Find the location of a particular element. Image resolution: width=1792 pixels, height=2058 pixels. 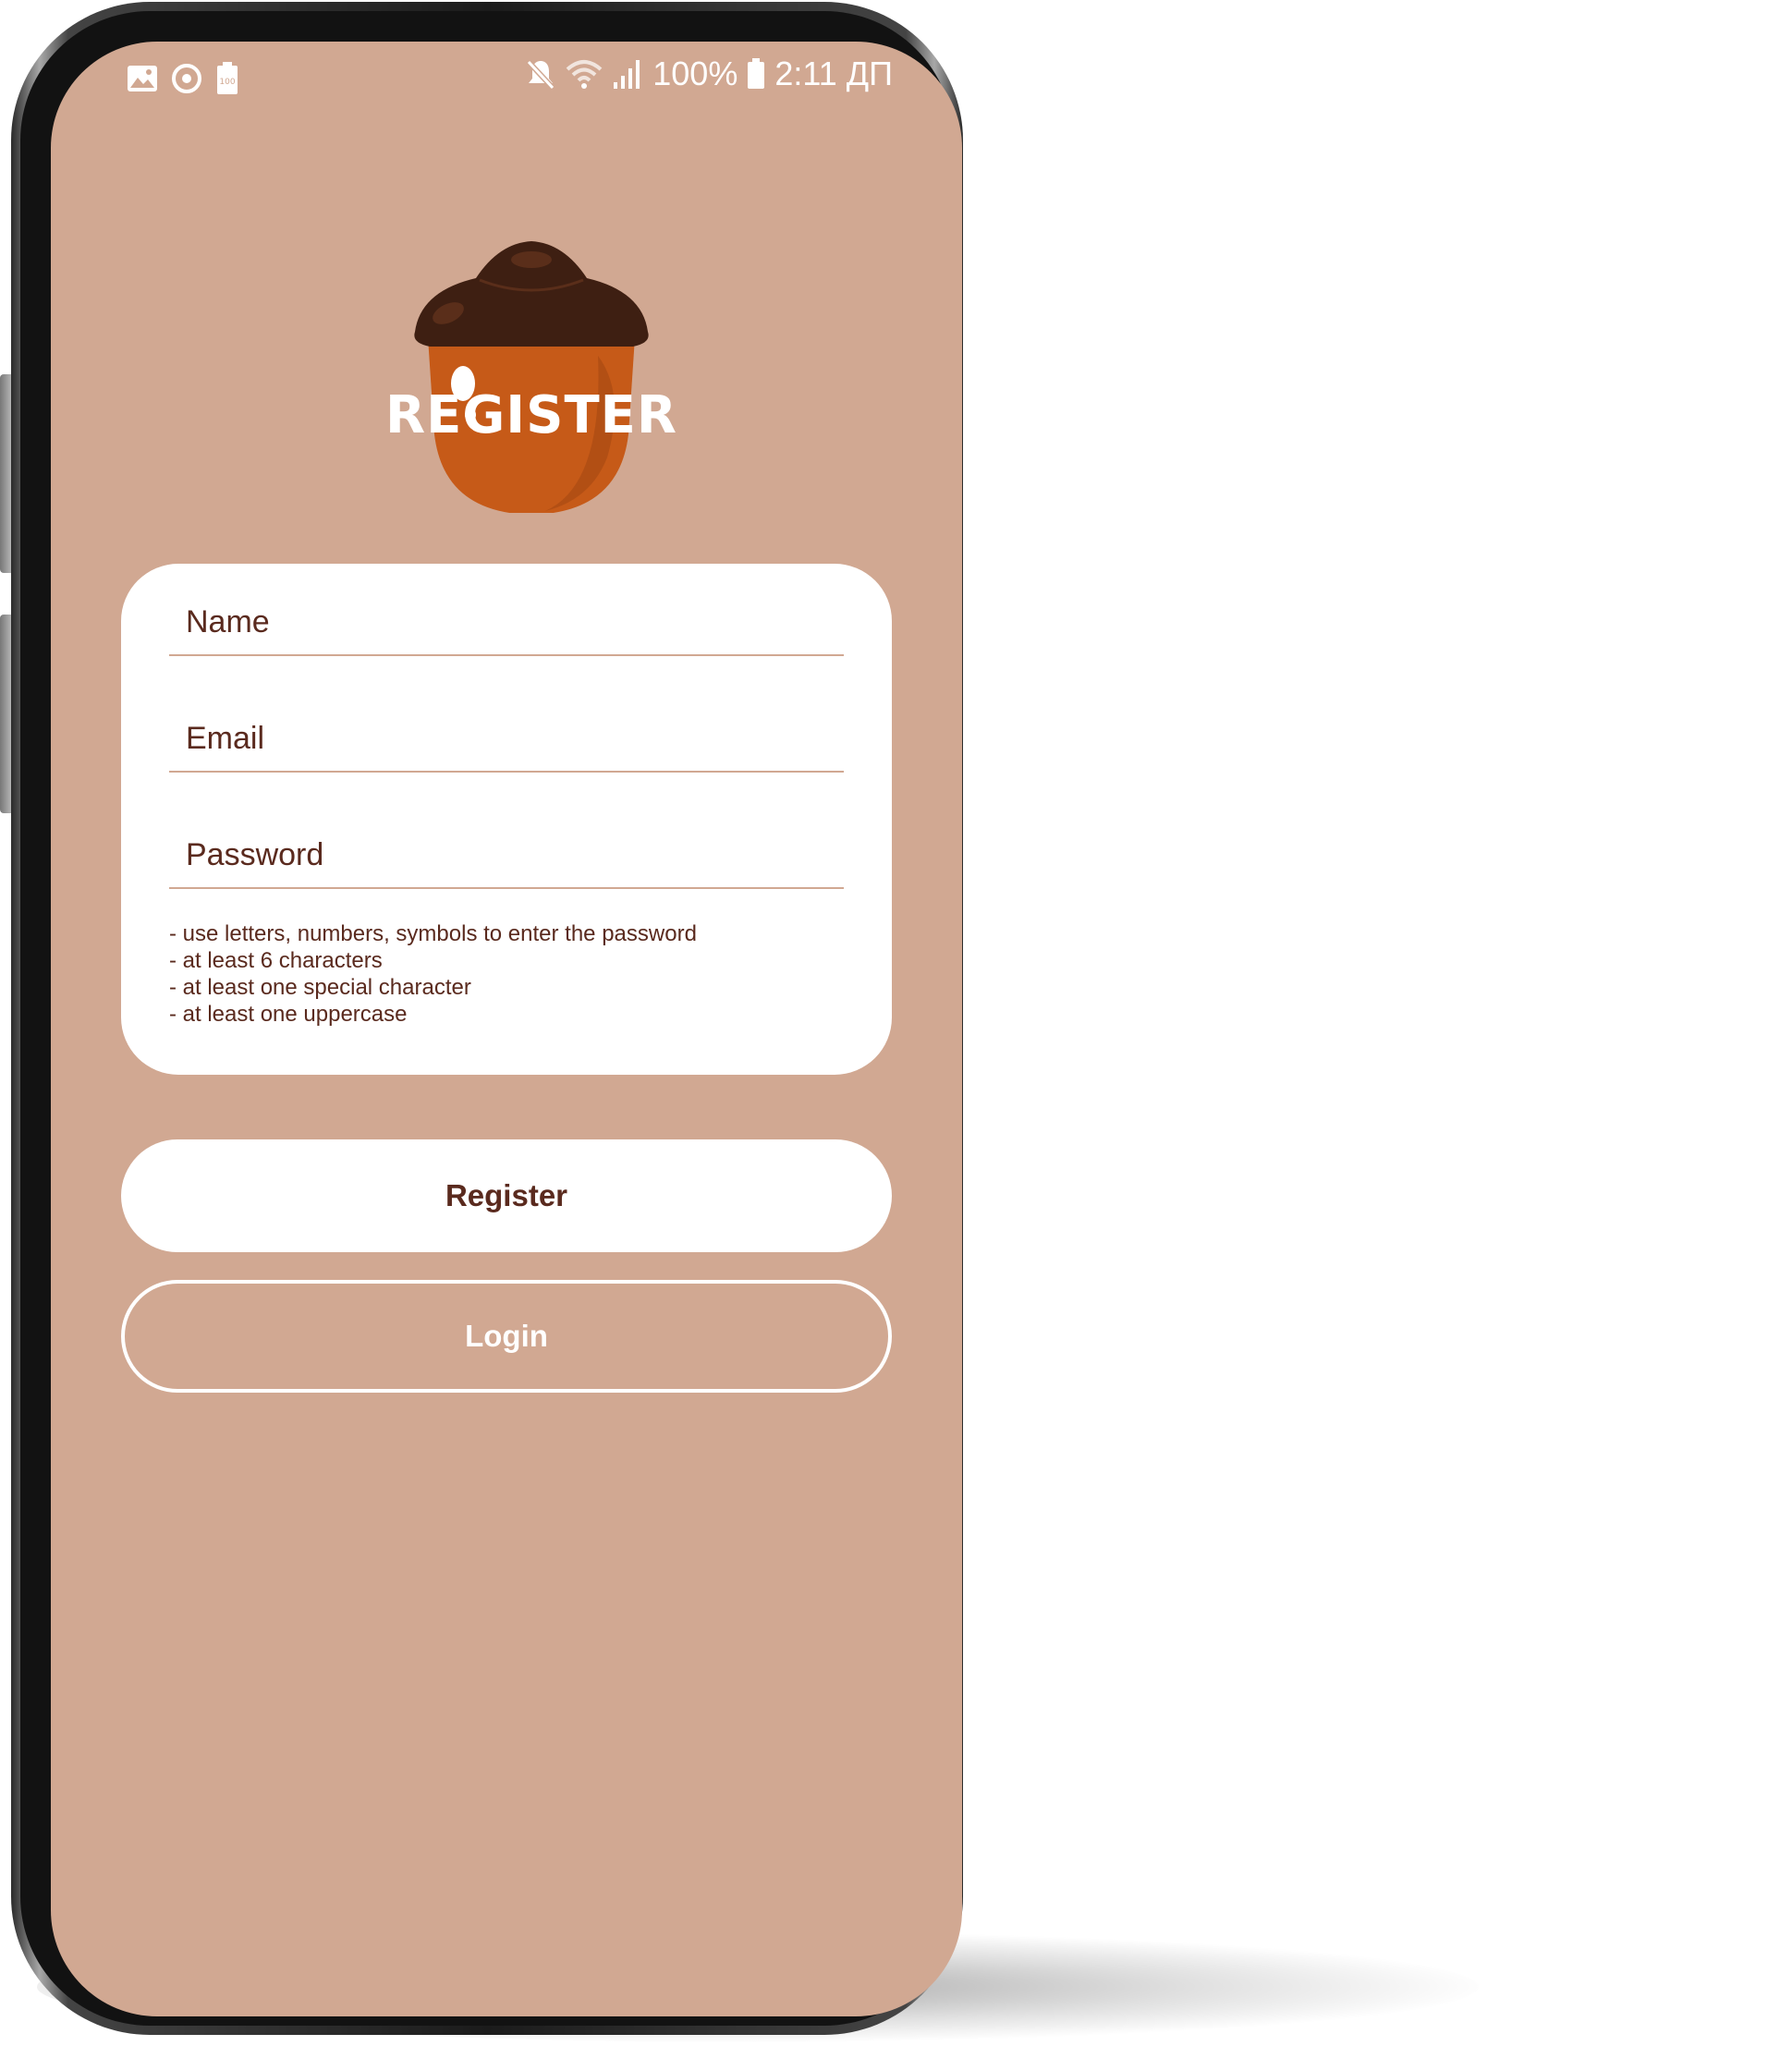

sync-icon is located at coordinates (186, 79).